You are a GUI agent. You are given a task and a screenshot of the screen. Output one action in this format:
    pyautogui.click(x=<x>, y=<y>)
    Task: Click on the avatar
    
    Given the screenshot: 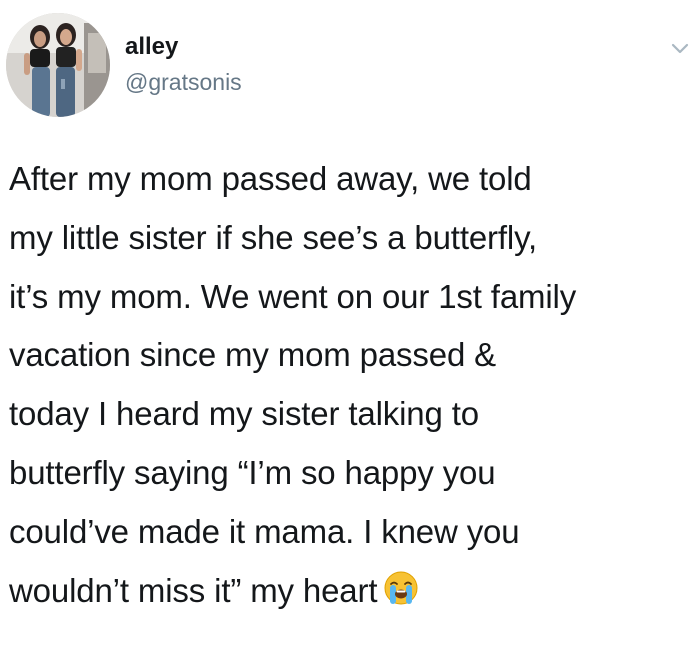 What is the action you would take?
    pyautogui.click(x=58, y=65)
    